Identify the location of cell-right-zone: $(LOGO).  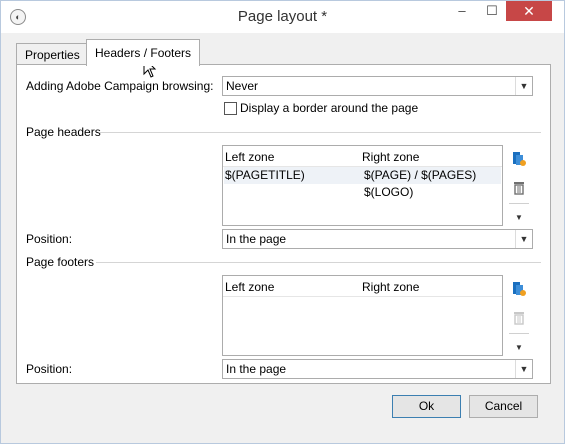
(389, 192).